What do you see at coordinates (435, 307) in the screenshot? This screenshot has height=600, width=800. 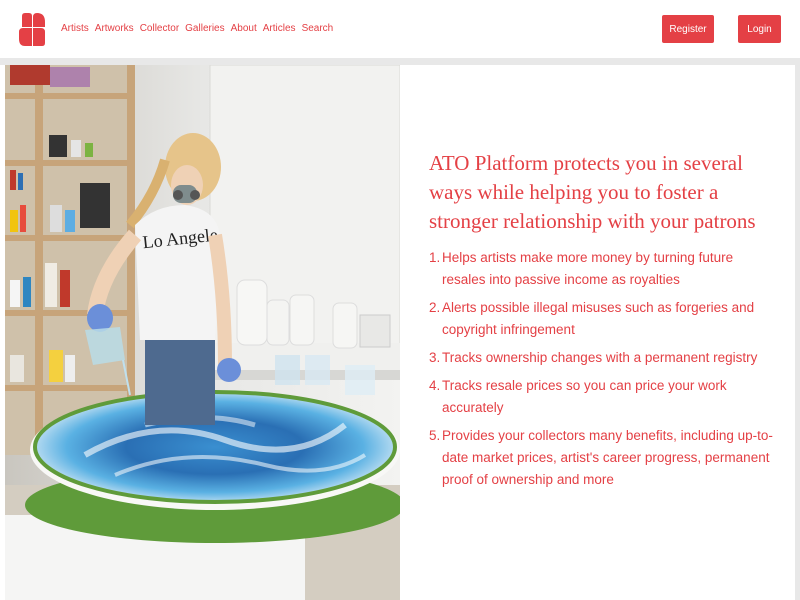 I see `list-item-number: 2.` at bounding box center [435, 307].